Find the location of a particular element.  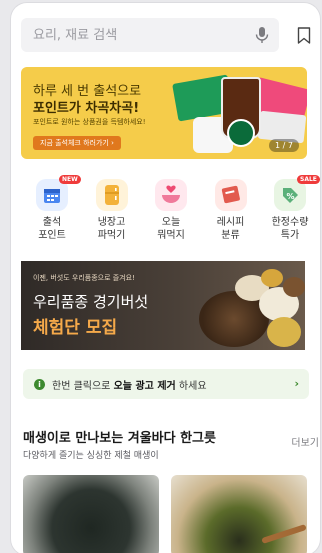

category-sale: % SALE 한정수량 특가 is located at coordinates (292, 212).